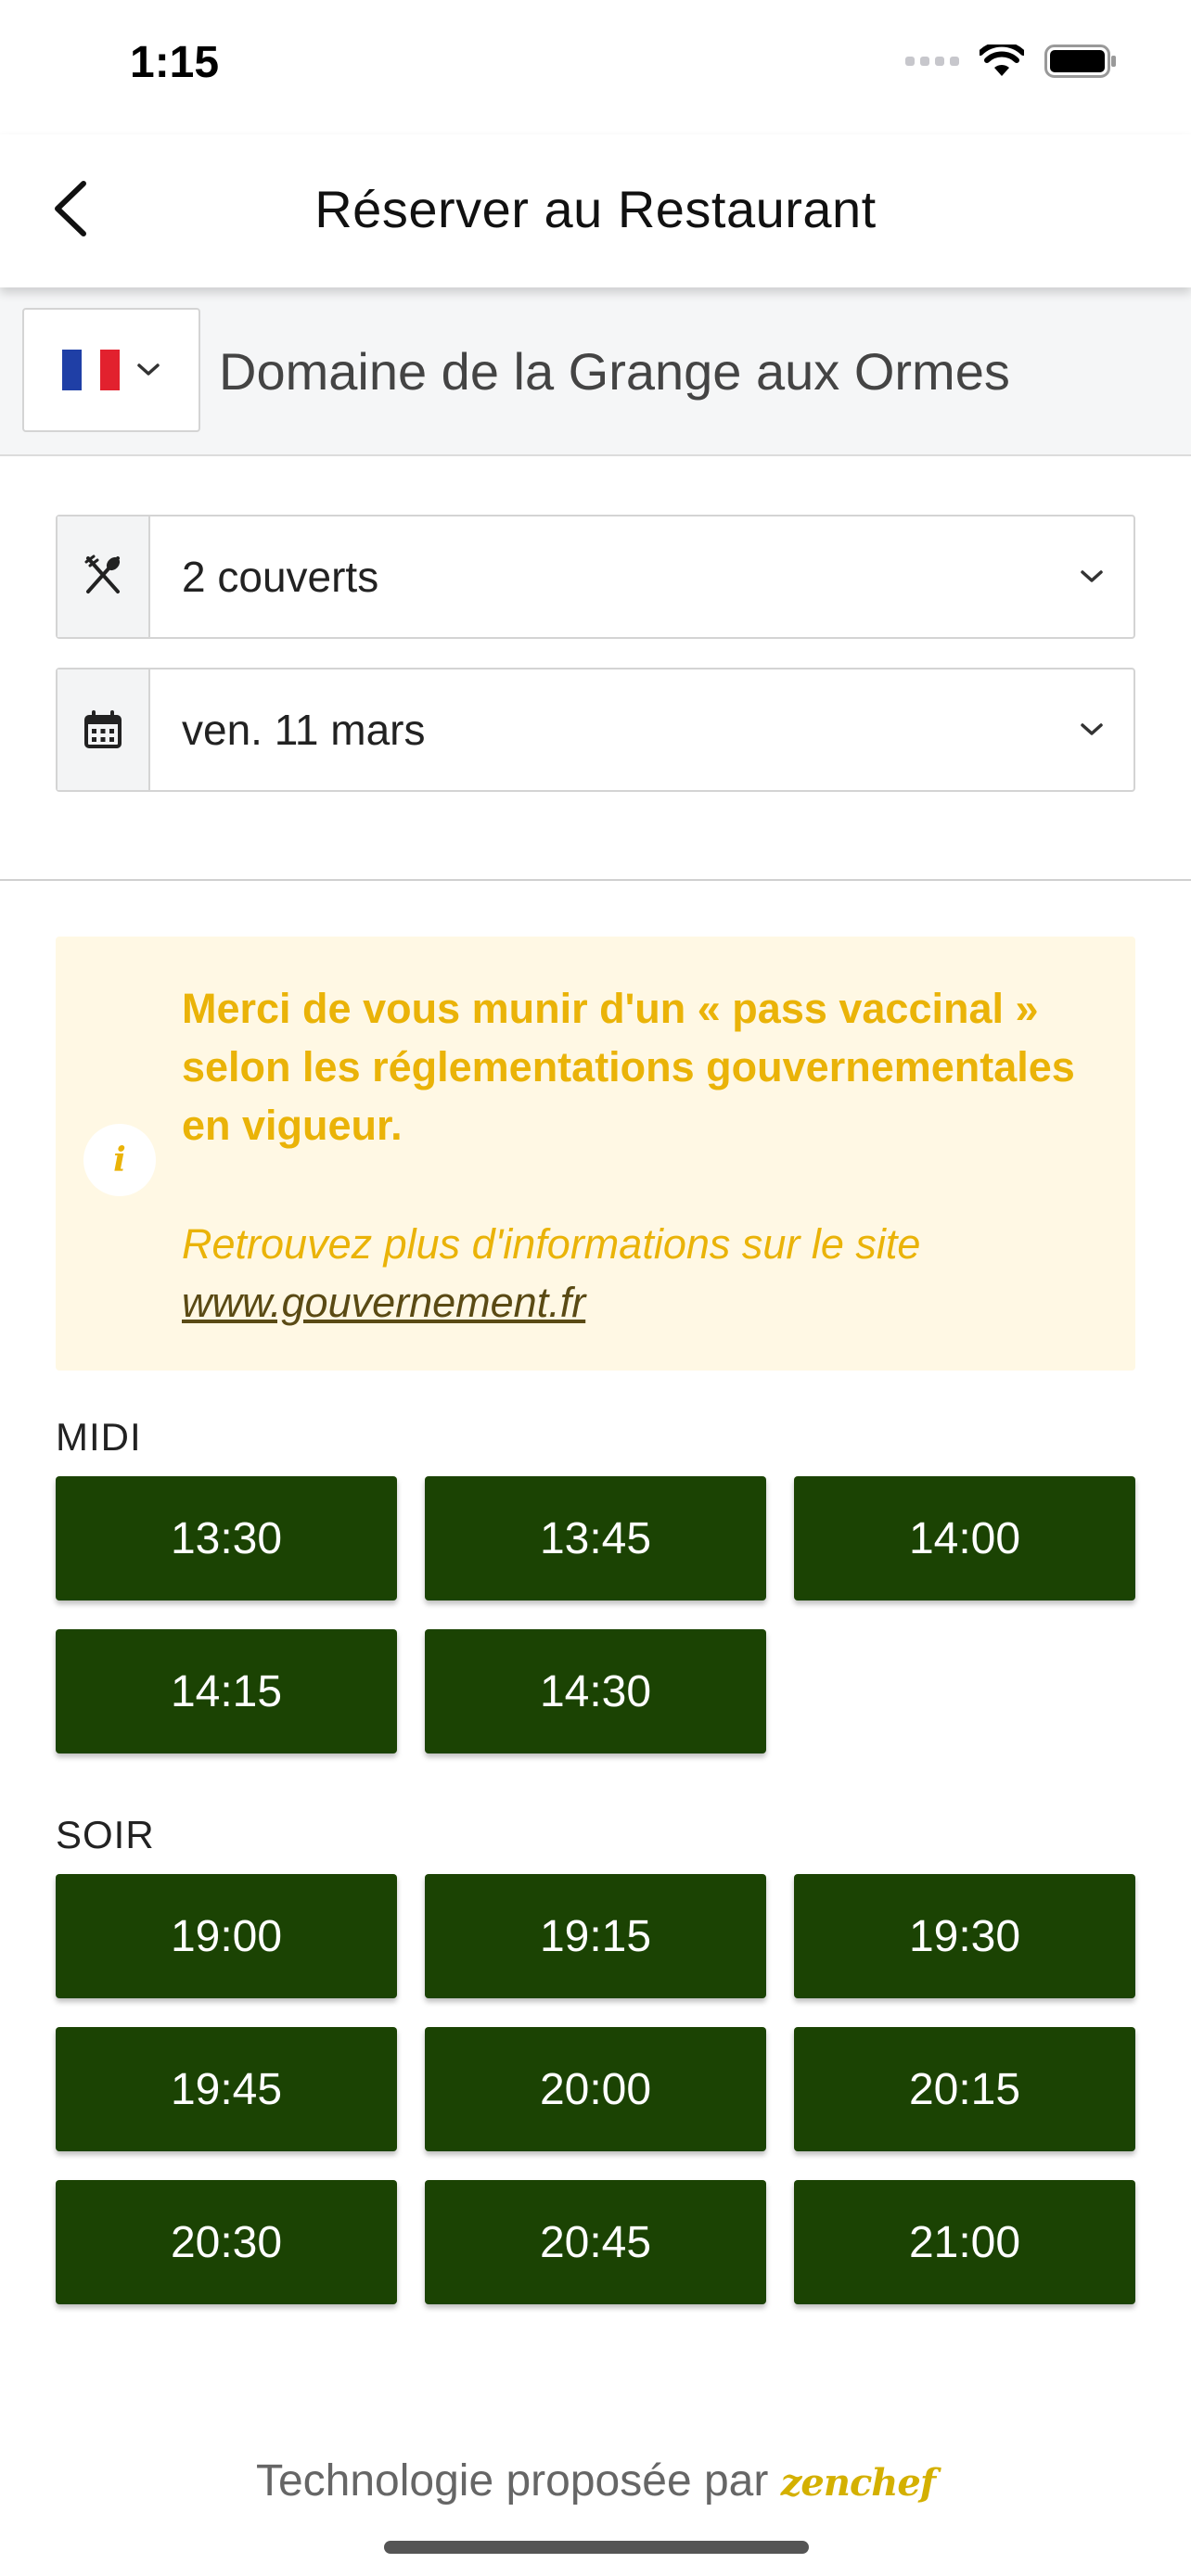 The height and width of the screenshot is (2576, 1191). I want to click on time-slot-button: 19:30, so click(964, 1936).